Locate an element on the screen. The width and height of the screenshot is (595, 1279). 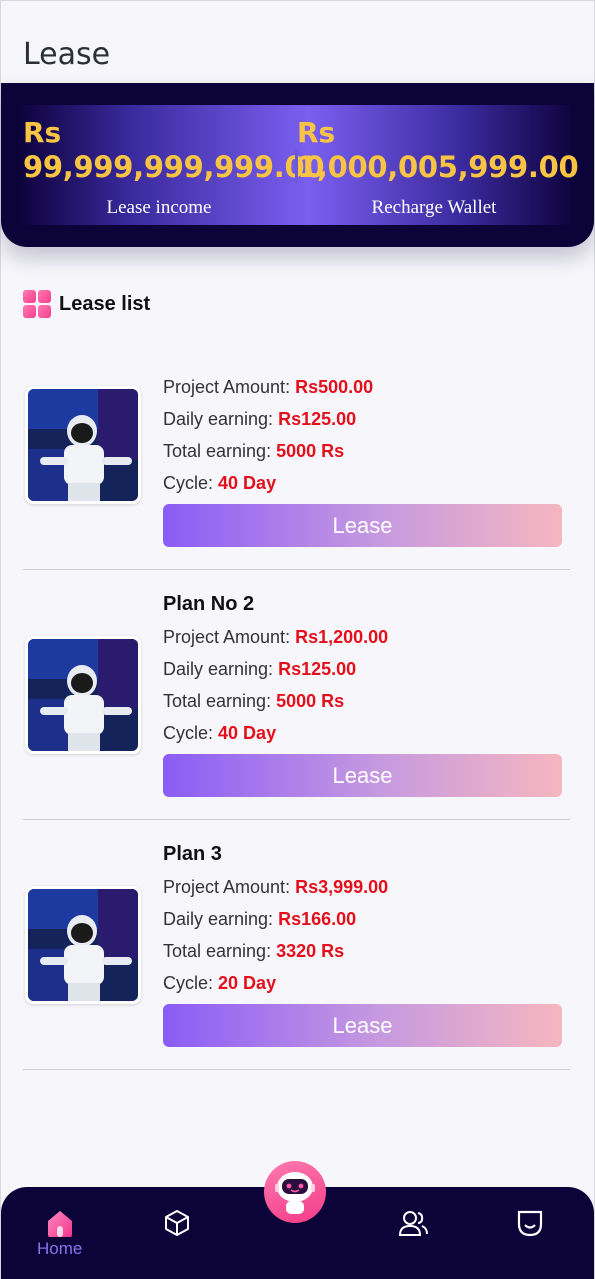
lease-income-currency: Rs is located at coordinates (42, 132).